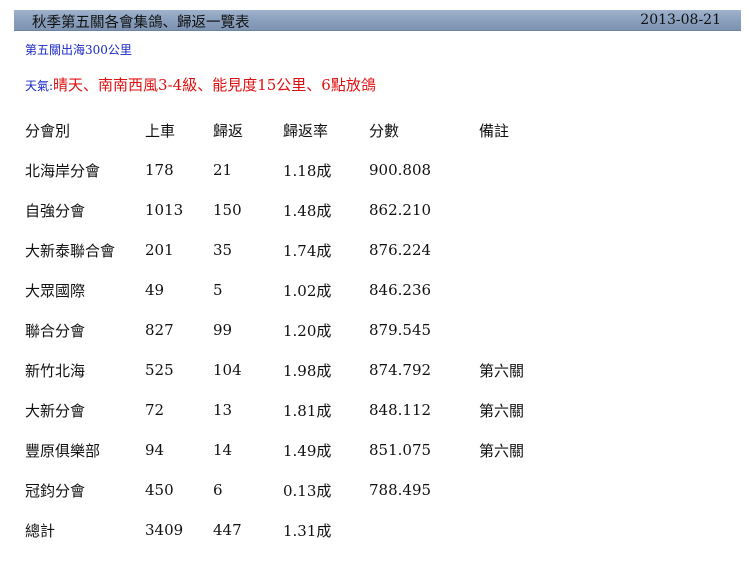 This screenshot has height=587, width=749. Describe the element at coordinates (55, 330) in the screenshot. I see `cell-club: 聯合分會` at that location.